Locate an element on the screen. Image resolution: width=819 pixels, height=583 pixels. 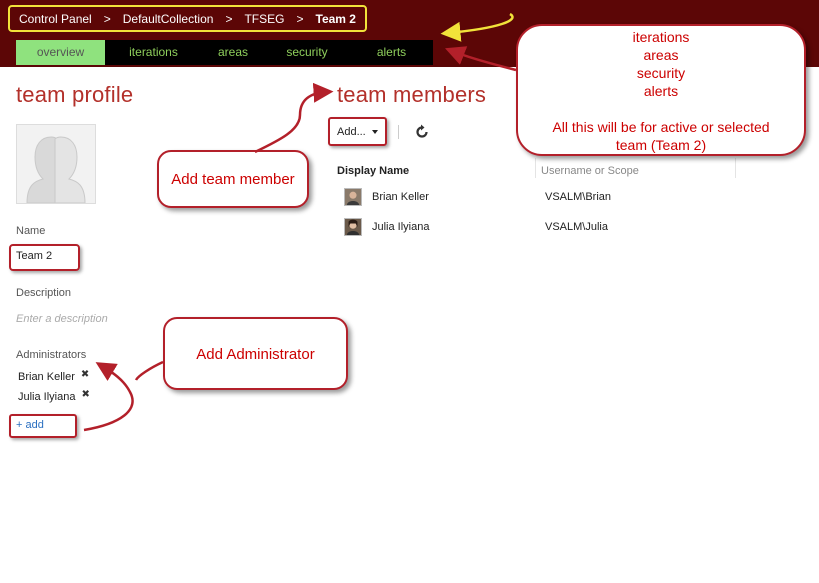
add-administrator-callout: Add Administrator is located at coordinates (255, 353).